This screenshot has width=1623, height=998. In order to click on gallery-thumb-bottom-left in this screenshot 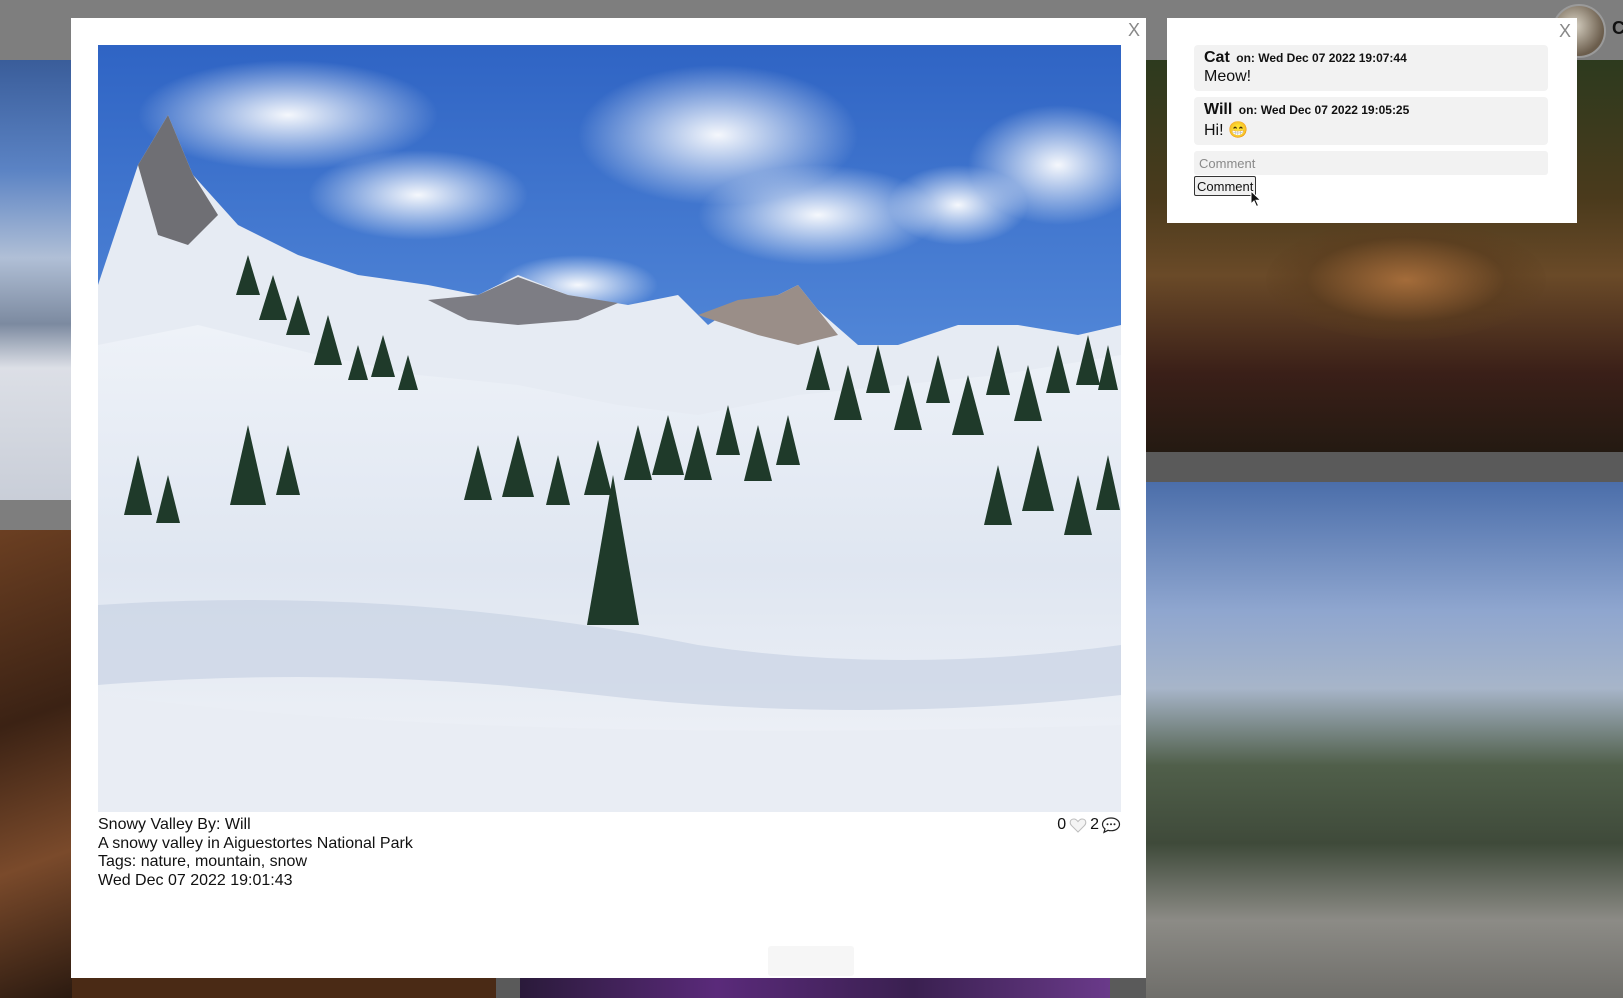, I will do `click(284, 988)`.